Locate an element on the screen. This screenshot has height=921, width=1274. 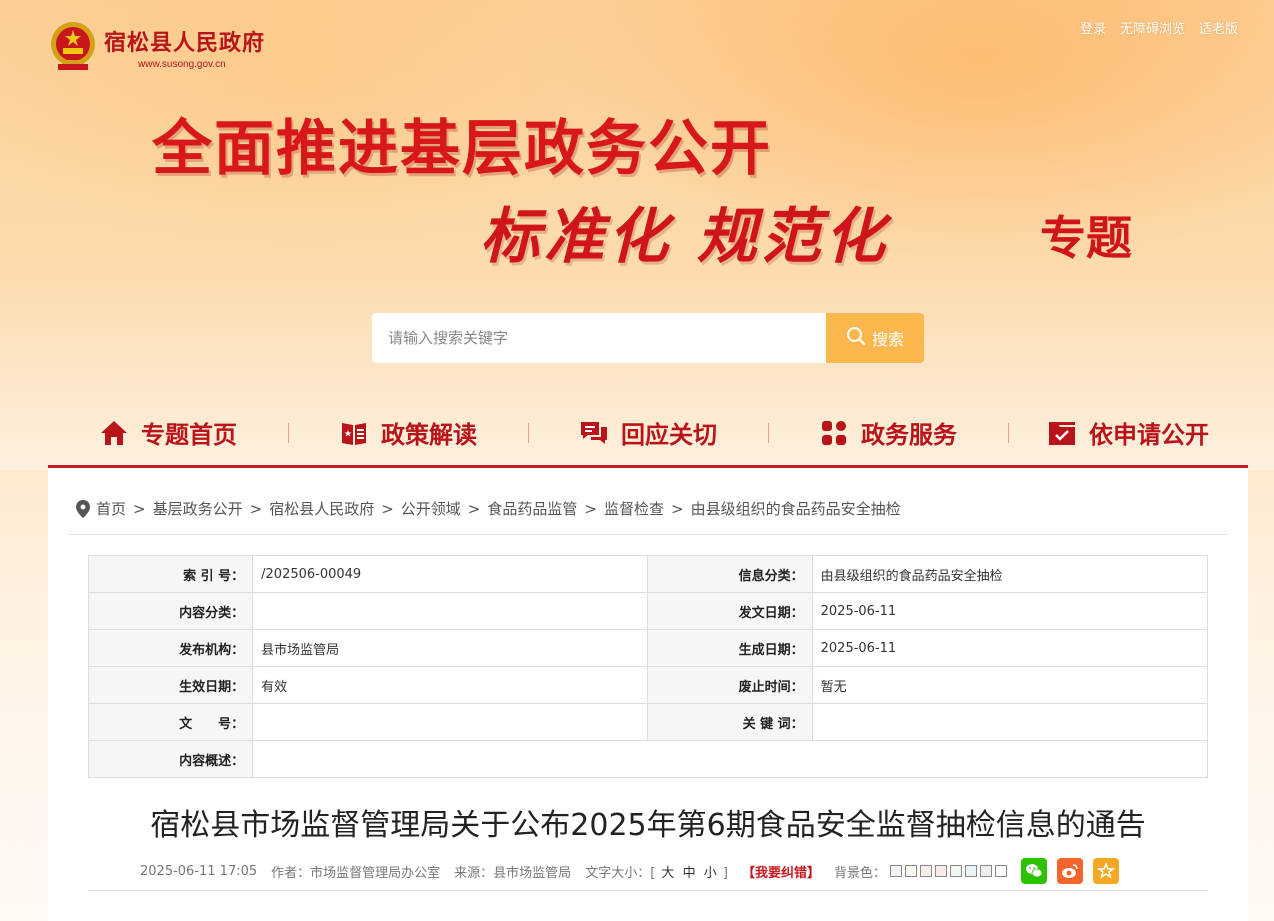
font-size-small-button: 小 is located at coordinates (710, 873).